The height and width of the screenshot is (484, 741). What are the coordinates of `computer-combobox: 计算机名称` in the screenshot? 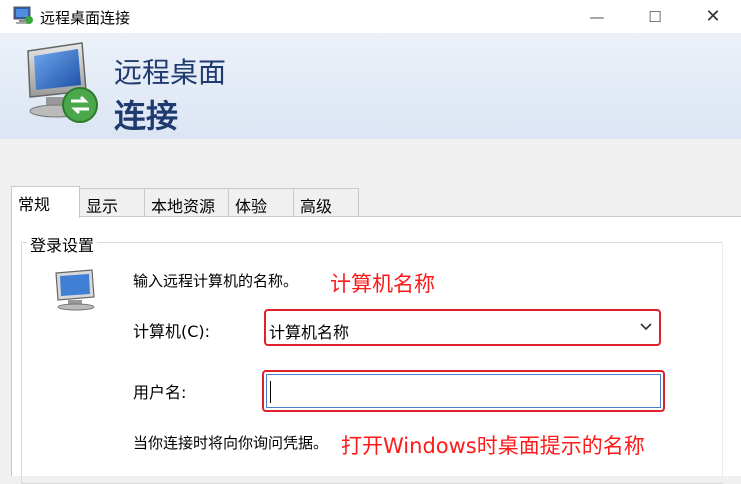 It's located at (462, 327).